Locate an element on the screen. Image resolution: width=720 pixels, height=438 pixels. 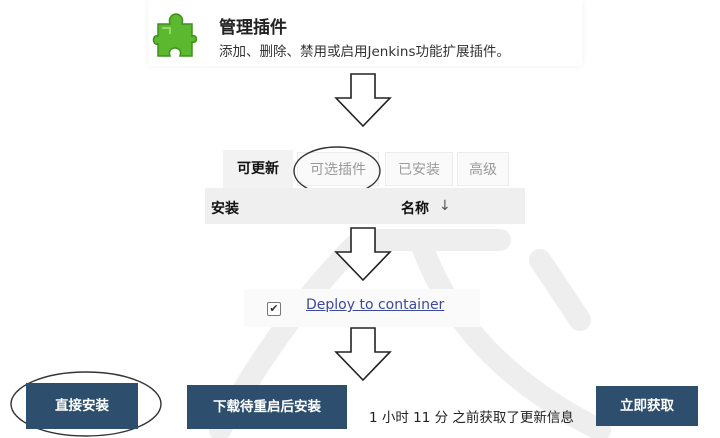
tab-installed: 已安装 is located at coordinates (419, 169).